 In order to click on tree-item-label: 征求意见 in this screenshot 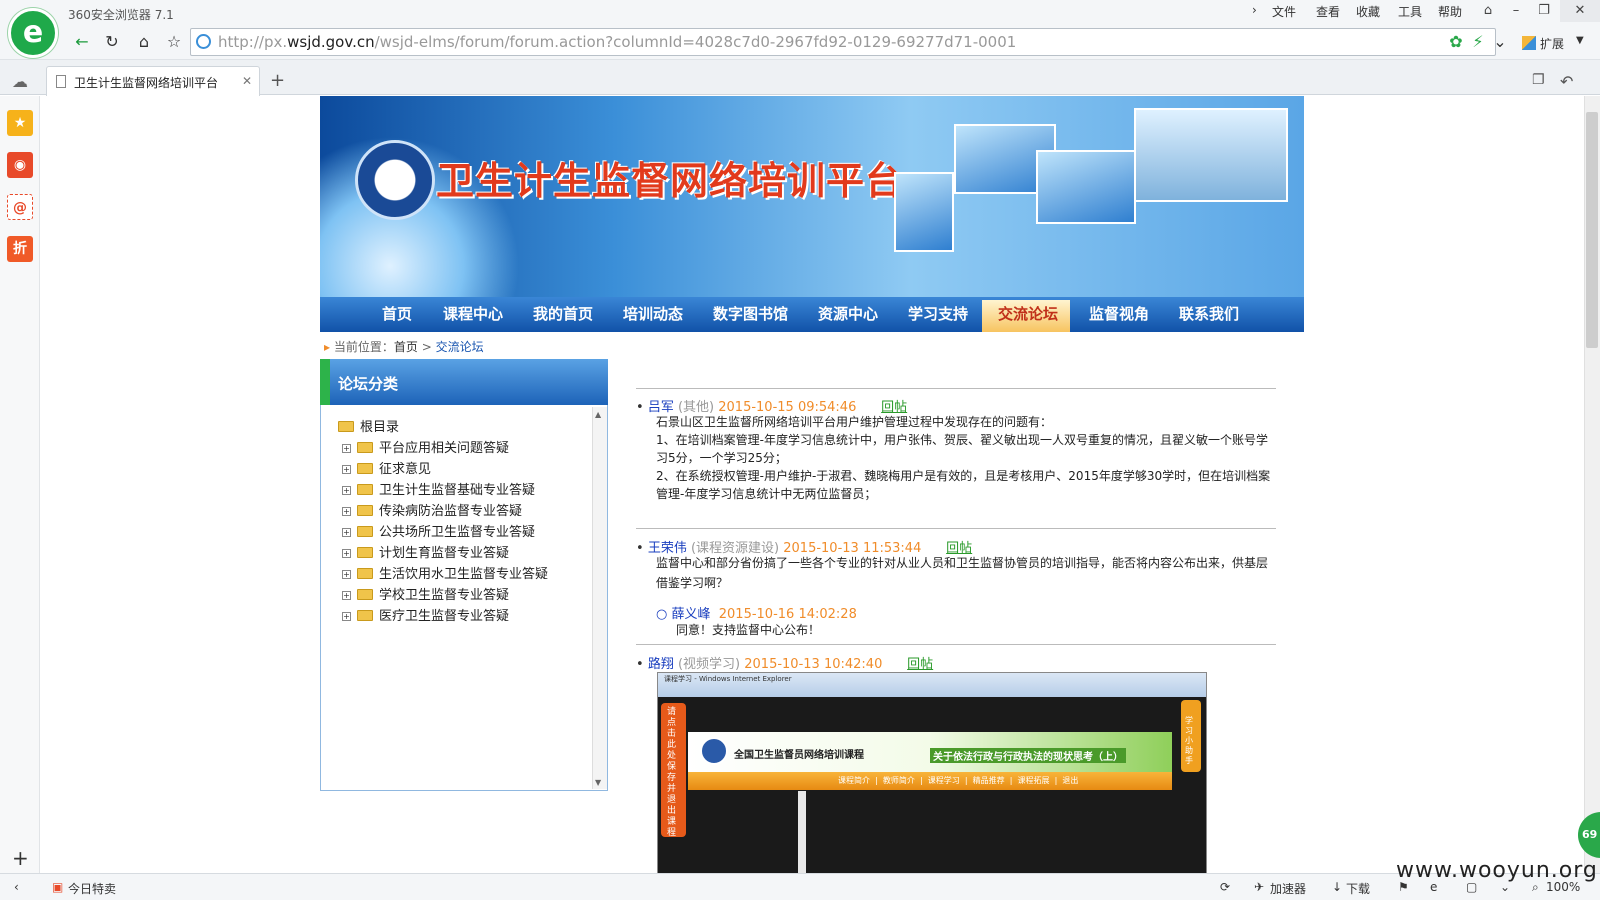, I will do `click(405, 469)`.